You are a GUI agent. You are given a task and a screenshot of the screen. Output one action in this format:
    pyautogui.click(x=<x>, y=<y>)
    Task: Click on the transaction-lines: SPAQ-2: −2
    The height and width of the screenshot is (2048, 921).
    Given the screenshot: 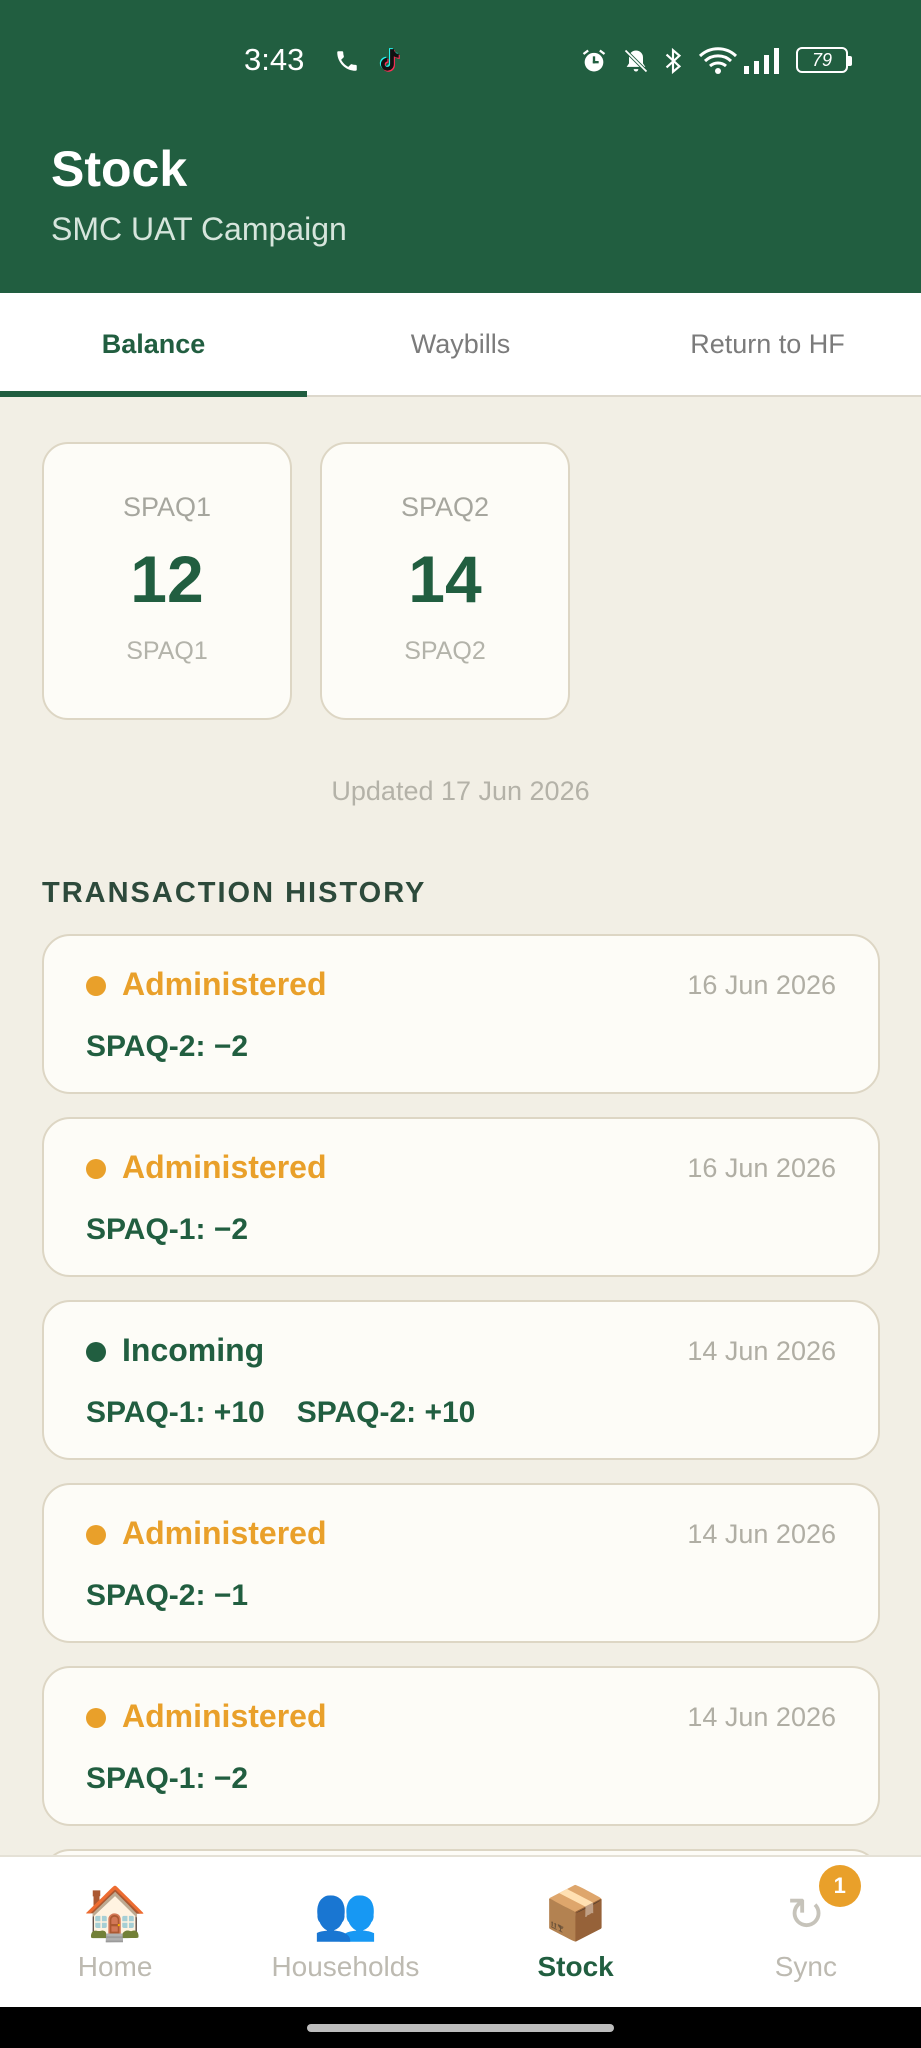 What is the action you would take?
    pyautogui.click(x=167, y=1047)
    